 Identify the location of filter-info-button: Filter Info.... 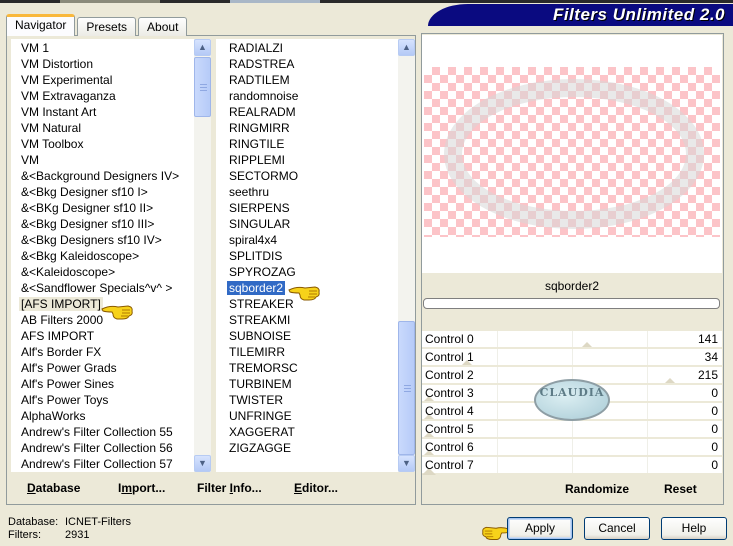
(229, 488).